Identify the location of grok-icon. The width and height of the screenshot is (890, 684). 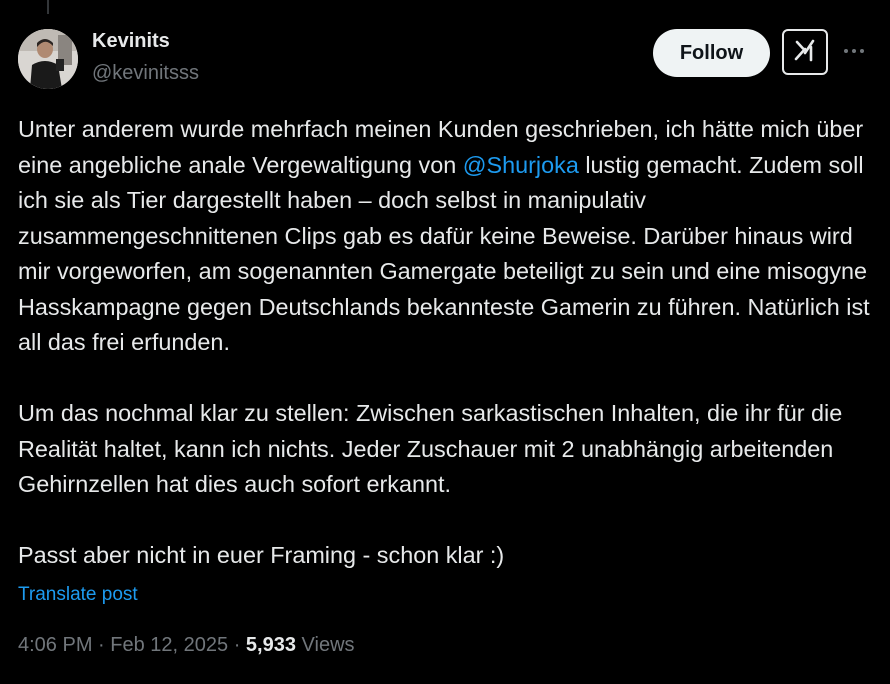
(805, 52).